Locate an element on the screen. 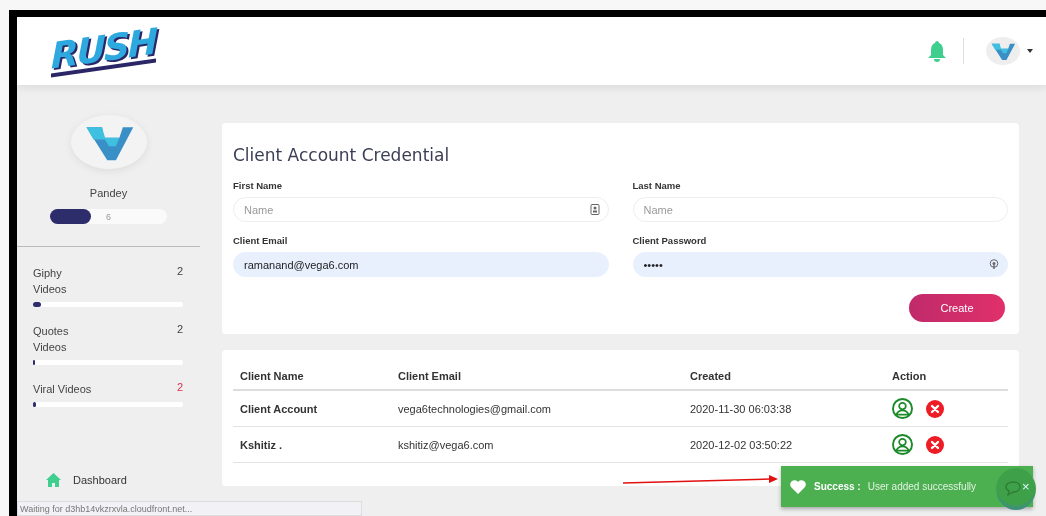 The width and height of the screenshot is (1046, 516). table-cell-text: Kshitiz . is located at coordinates (262, 444).